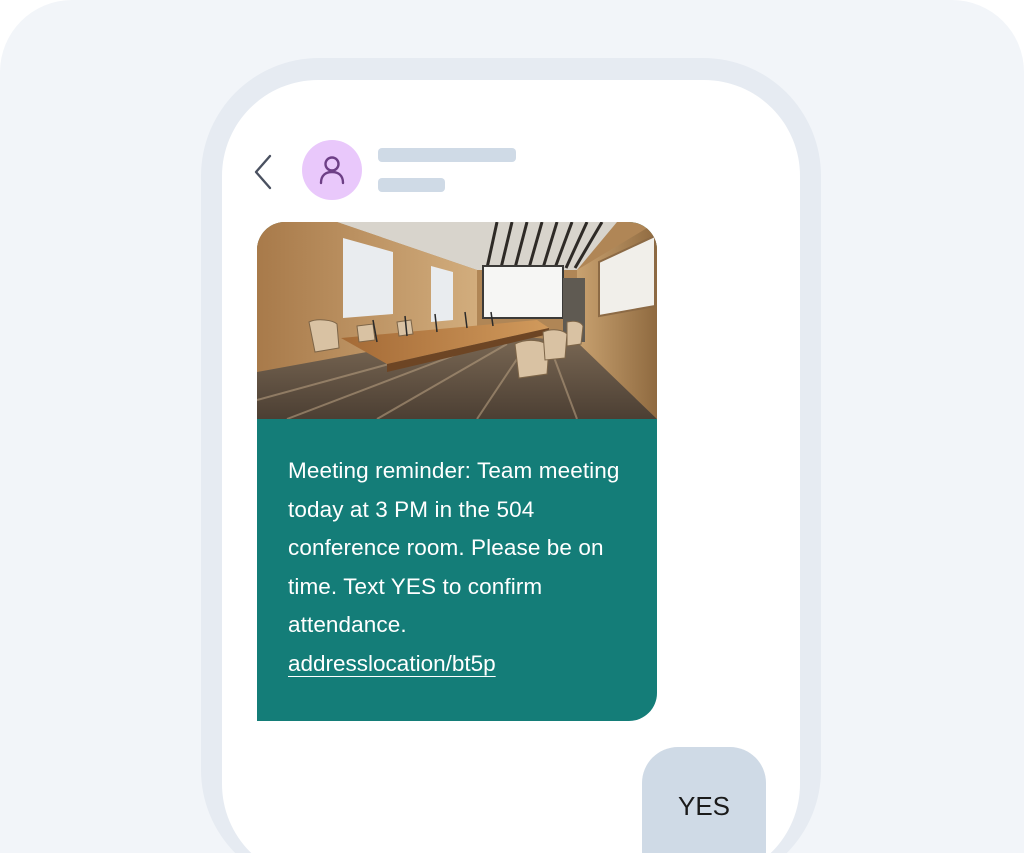  What do you see at coordinates (411, 185) in the screenshot?
I see `contact-number-placeholder` at bounding box center [411, 185].